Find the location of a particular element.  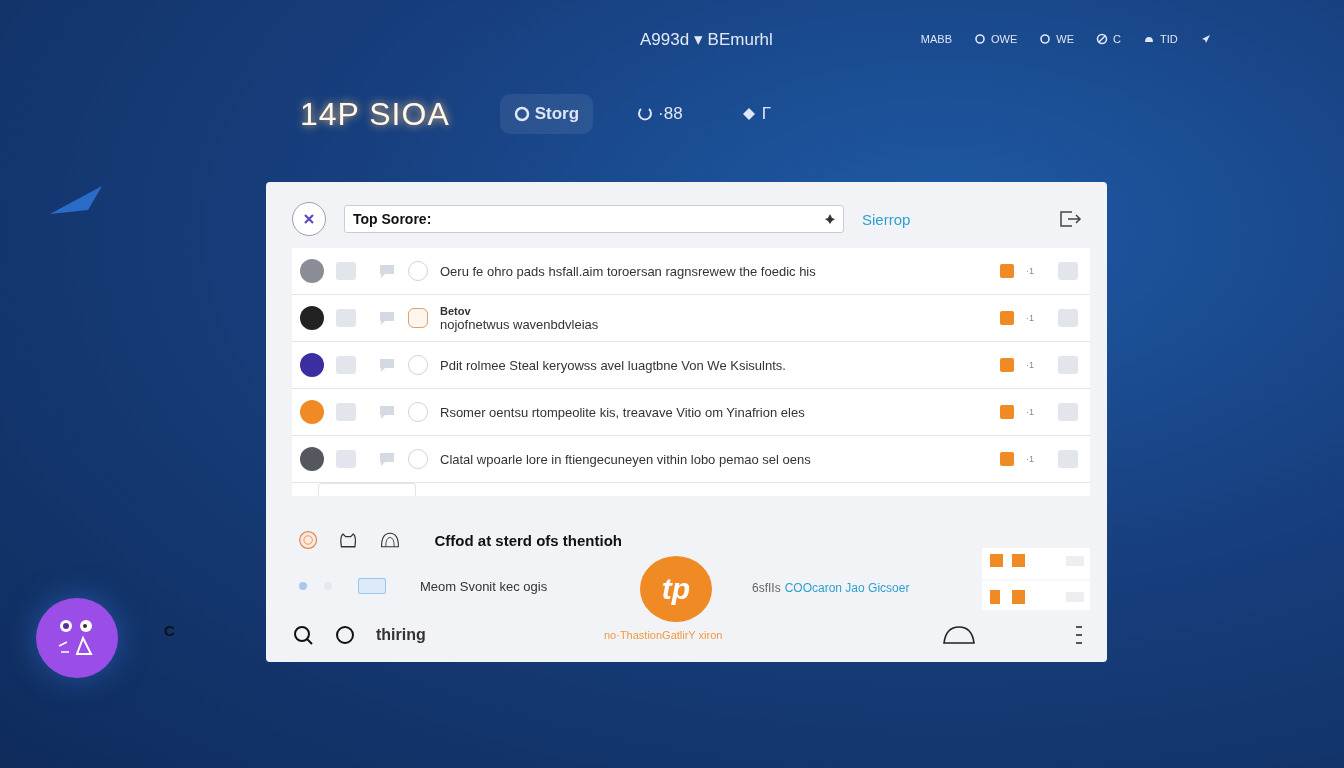

row-text: Oeru fe ohro pads hsfall.aim toroersan ragnsrewew the foedic his is located at coordinates (628, 271).